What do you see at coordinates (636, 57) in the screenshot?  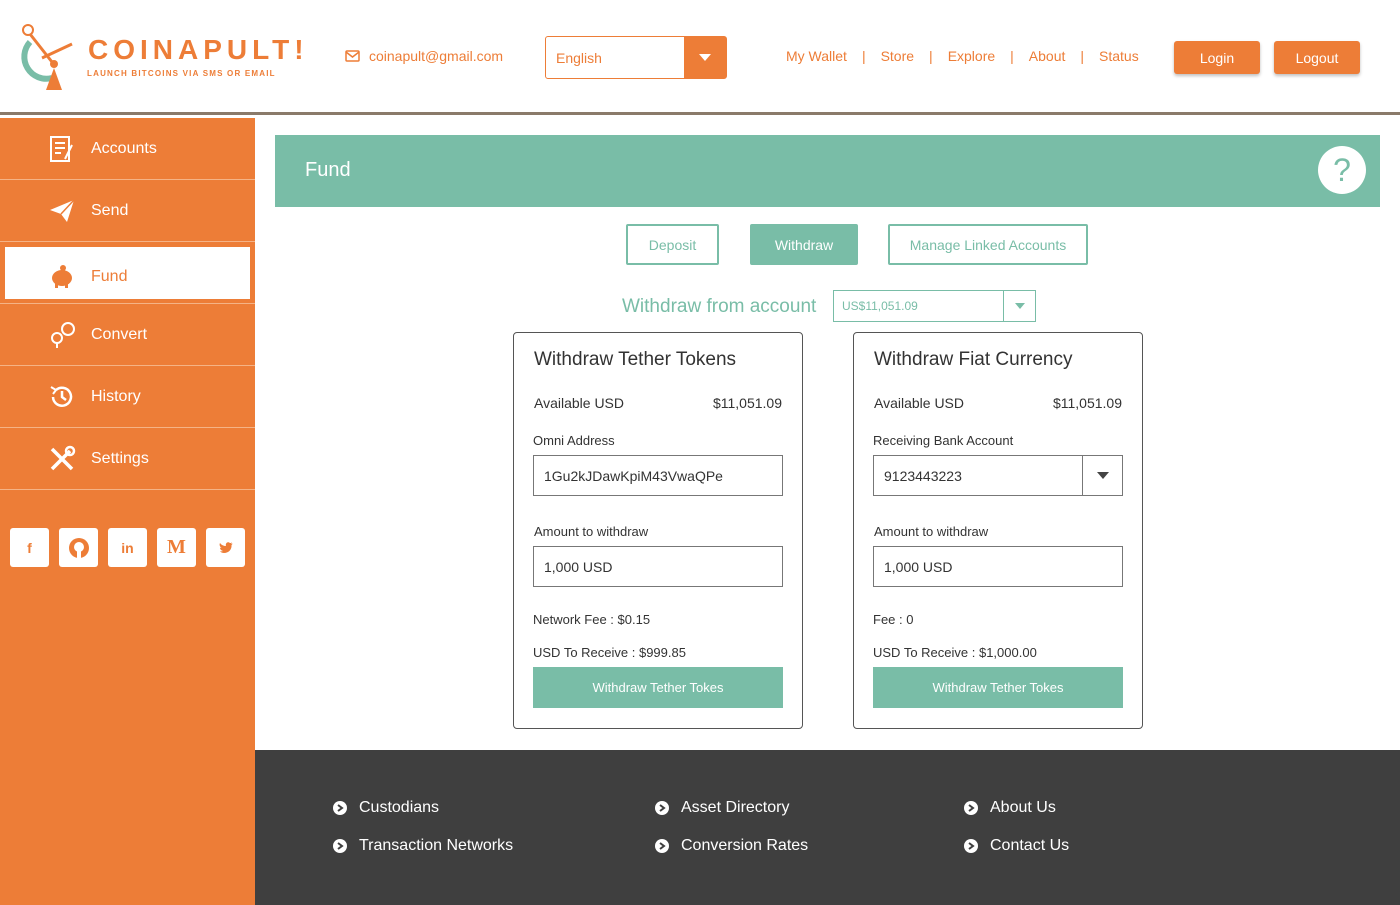 I see `language-select: English` at bounding box center [636, 57].